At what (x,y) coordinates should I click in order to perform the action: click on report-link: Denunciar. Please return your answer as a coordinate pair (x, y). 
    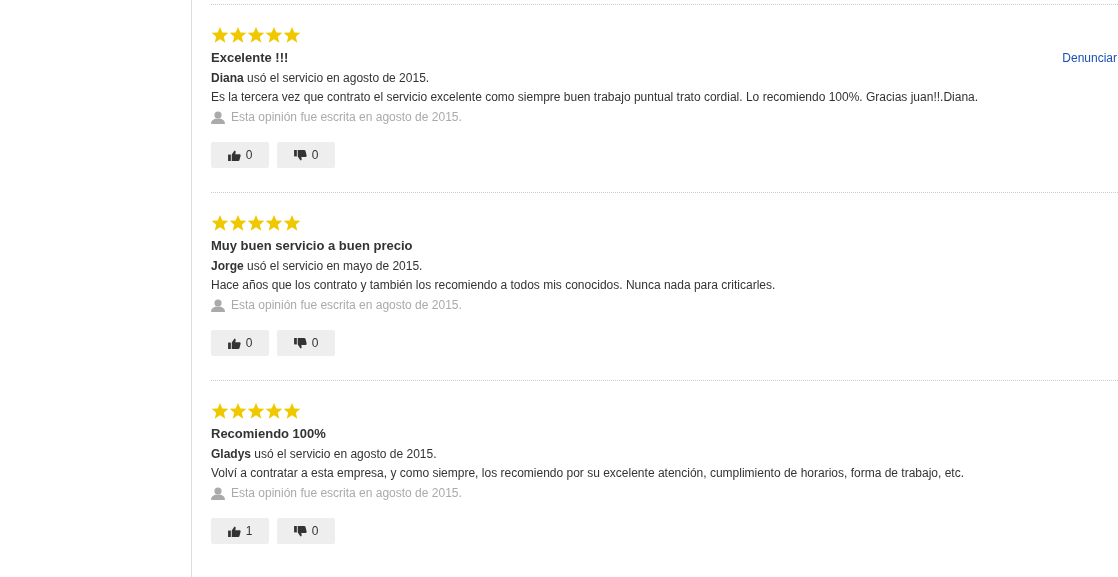
    Looking at the image, I should click on (1089, 58).